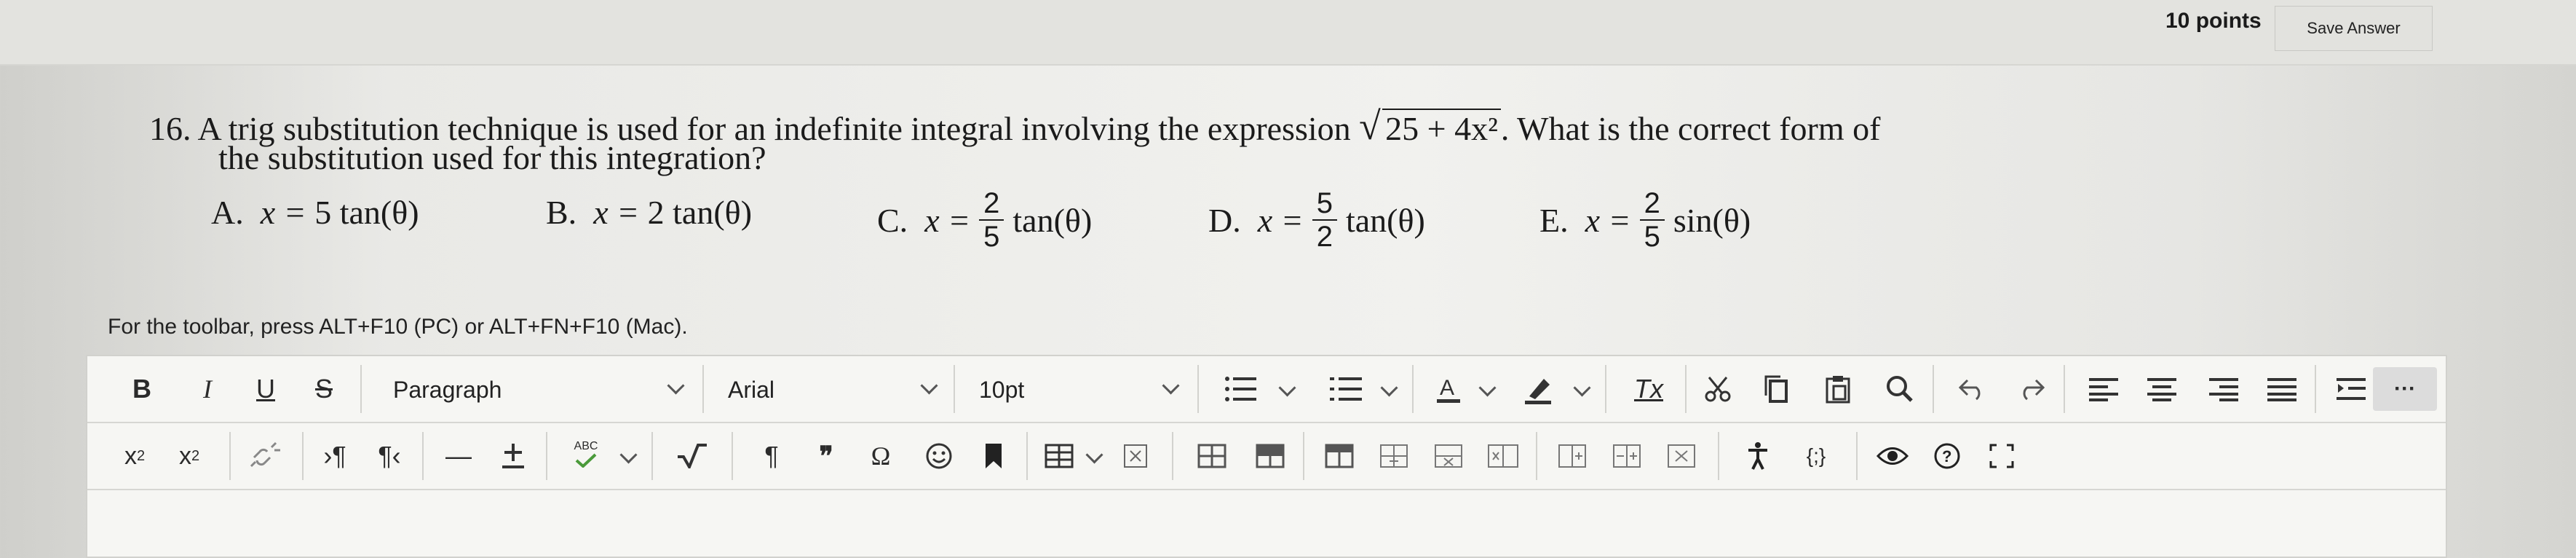 This screenshot has width=2576, height=558. I want to click on insert-column-after-icon, so click(1627, 456).